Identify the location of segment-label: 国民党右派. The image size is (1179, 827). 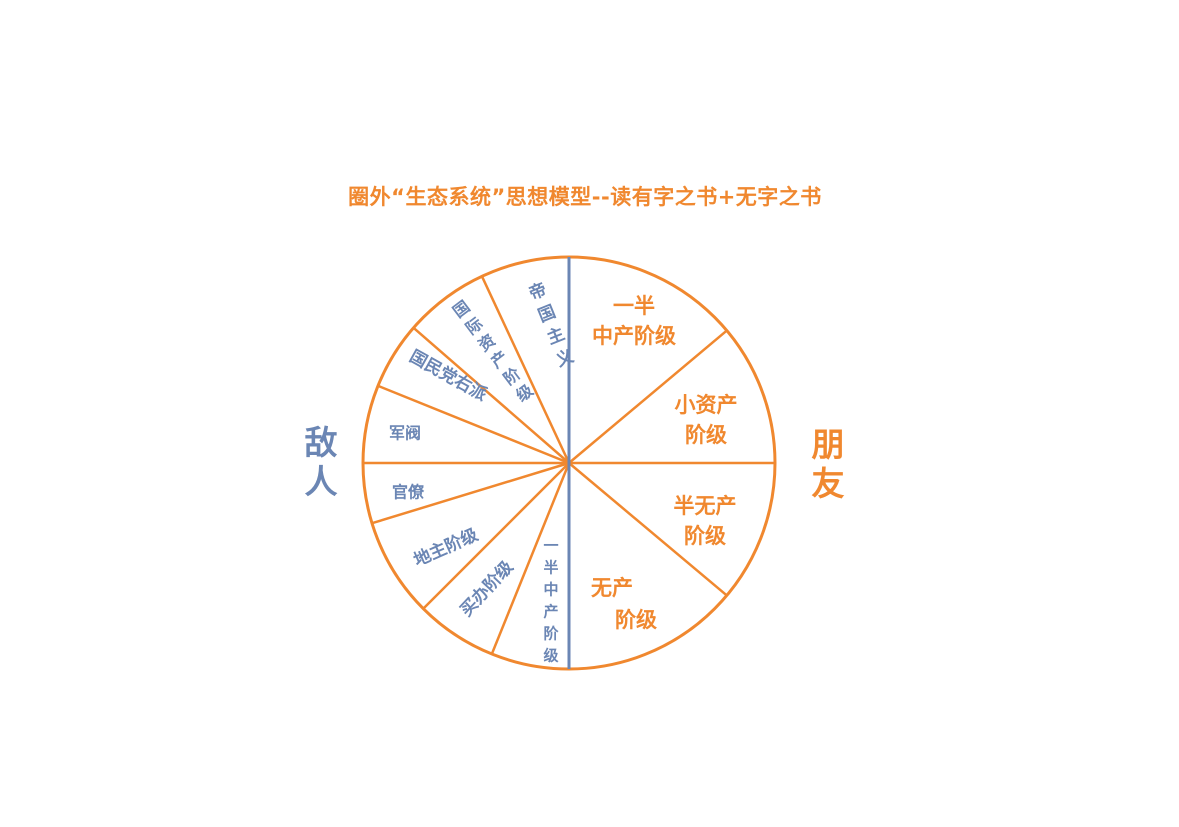
(448, 376).